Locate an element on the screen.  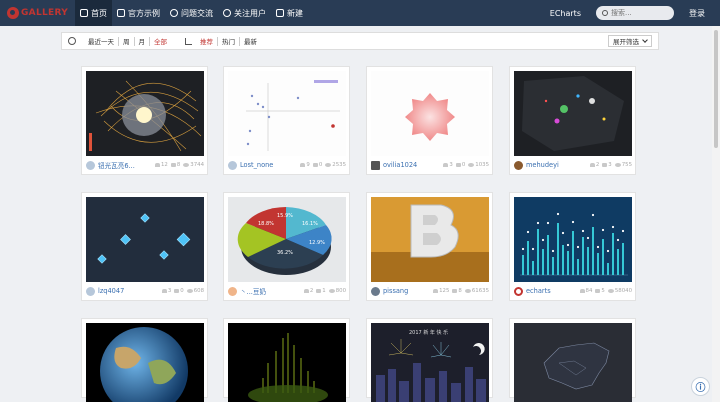
chart-thumbnail: 2017 新 年 快 乐 is located at coordinates (430, 362).